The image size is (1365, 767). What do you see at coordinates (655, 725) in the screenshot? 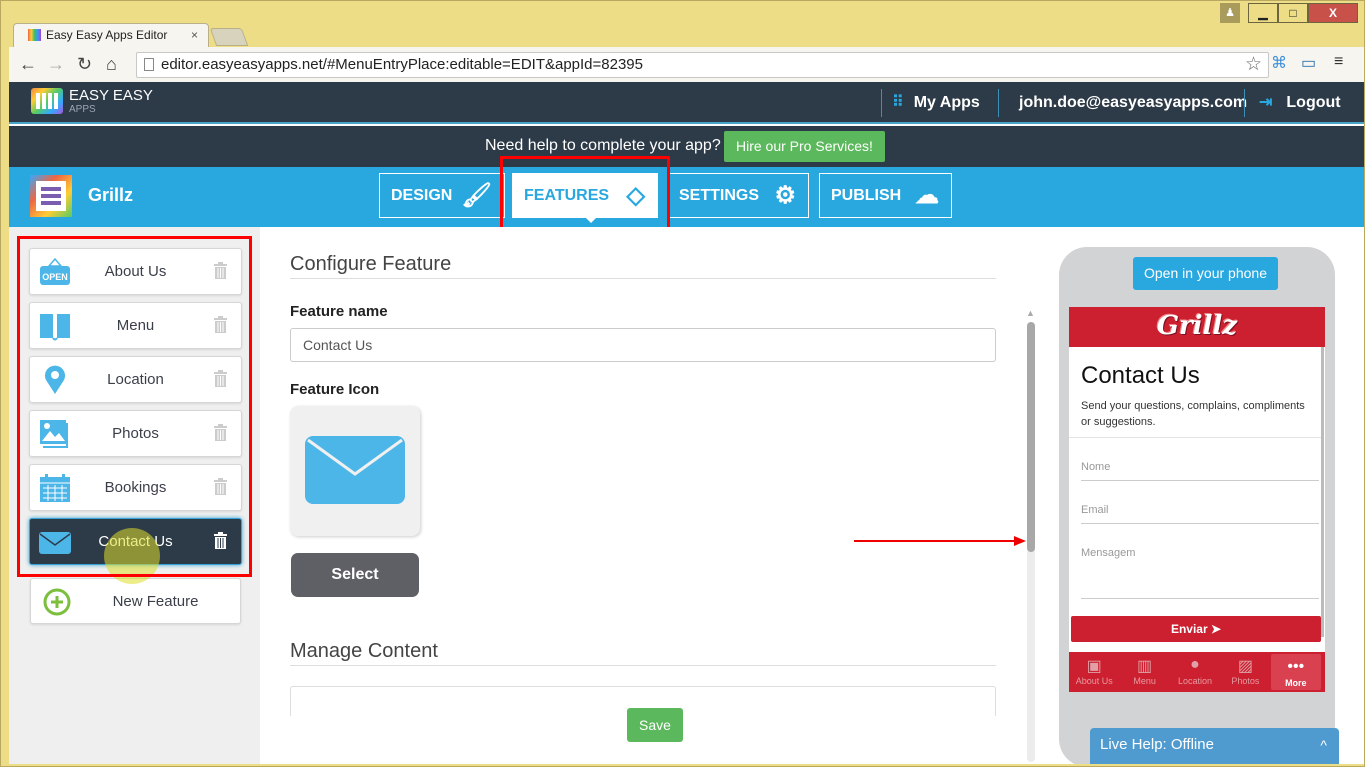
I see `save-button: Save` at bounding box center [655, 725].